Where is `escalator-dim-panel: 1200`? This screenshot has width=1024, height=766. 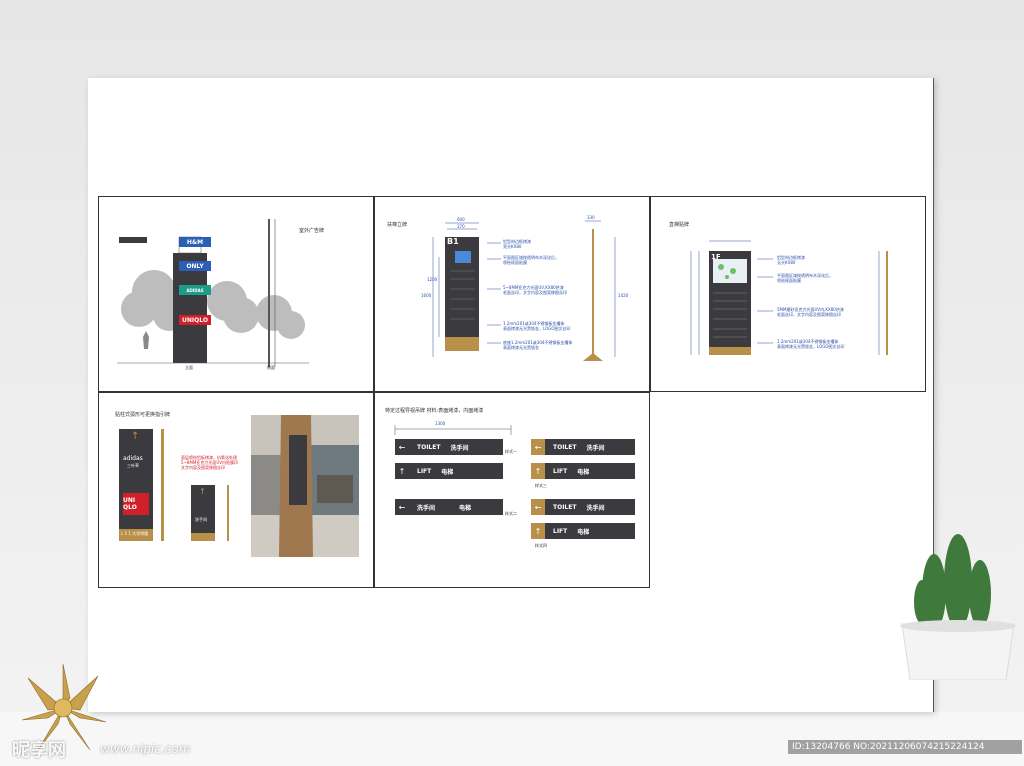 escalator-dim-panel: 1200 is located at coordinates (432, 279).